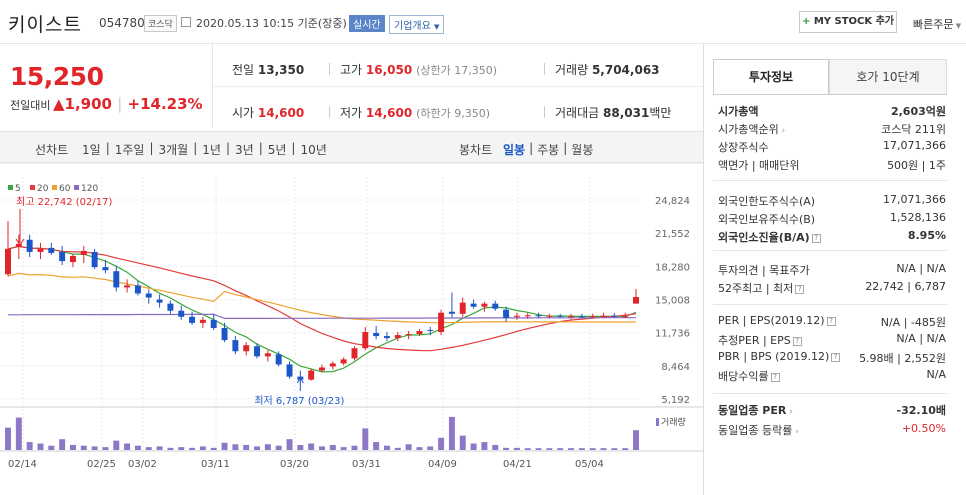  What do you see at coordinates (453, 113) in the screenshot?
I see `lower-limit: (하한가 9,350)` at bounding box center [453, 113].